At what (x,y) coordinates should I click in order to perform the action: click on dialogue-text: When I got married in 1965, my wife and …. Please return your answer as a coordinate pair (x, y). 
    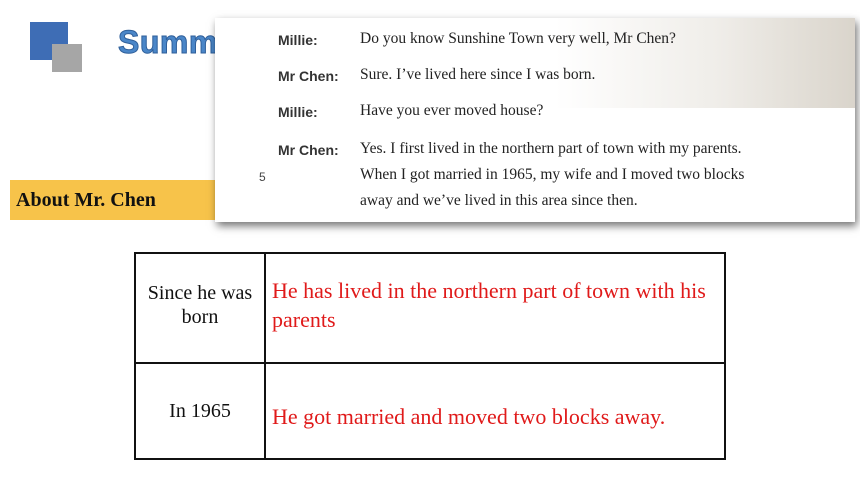
    Looking at the image, I should click on (552, 174).